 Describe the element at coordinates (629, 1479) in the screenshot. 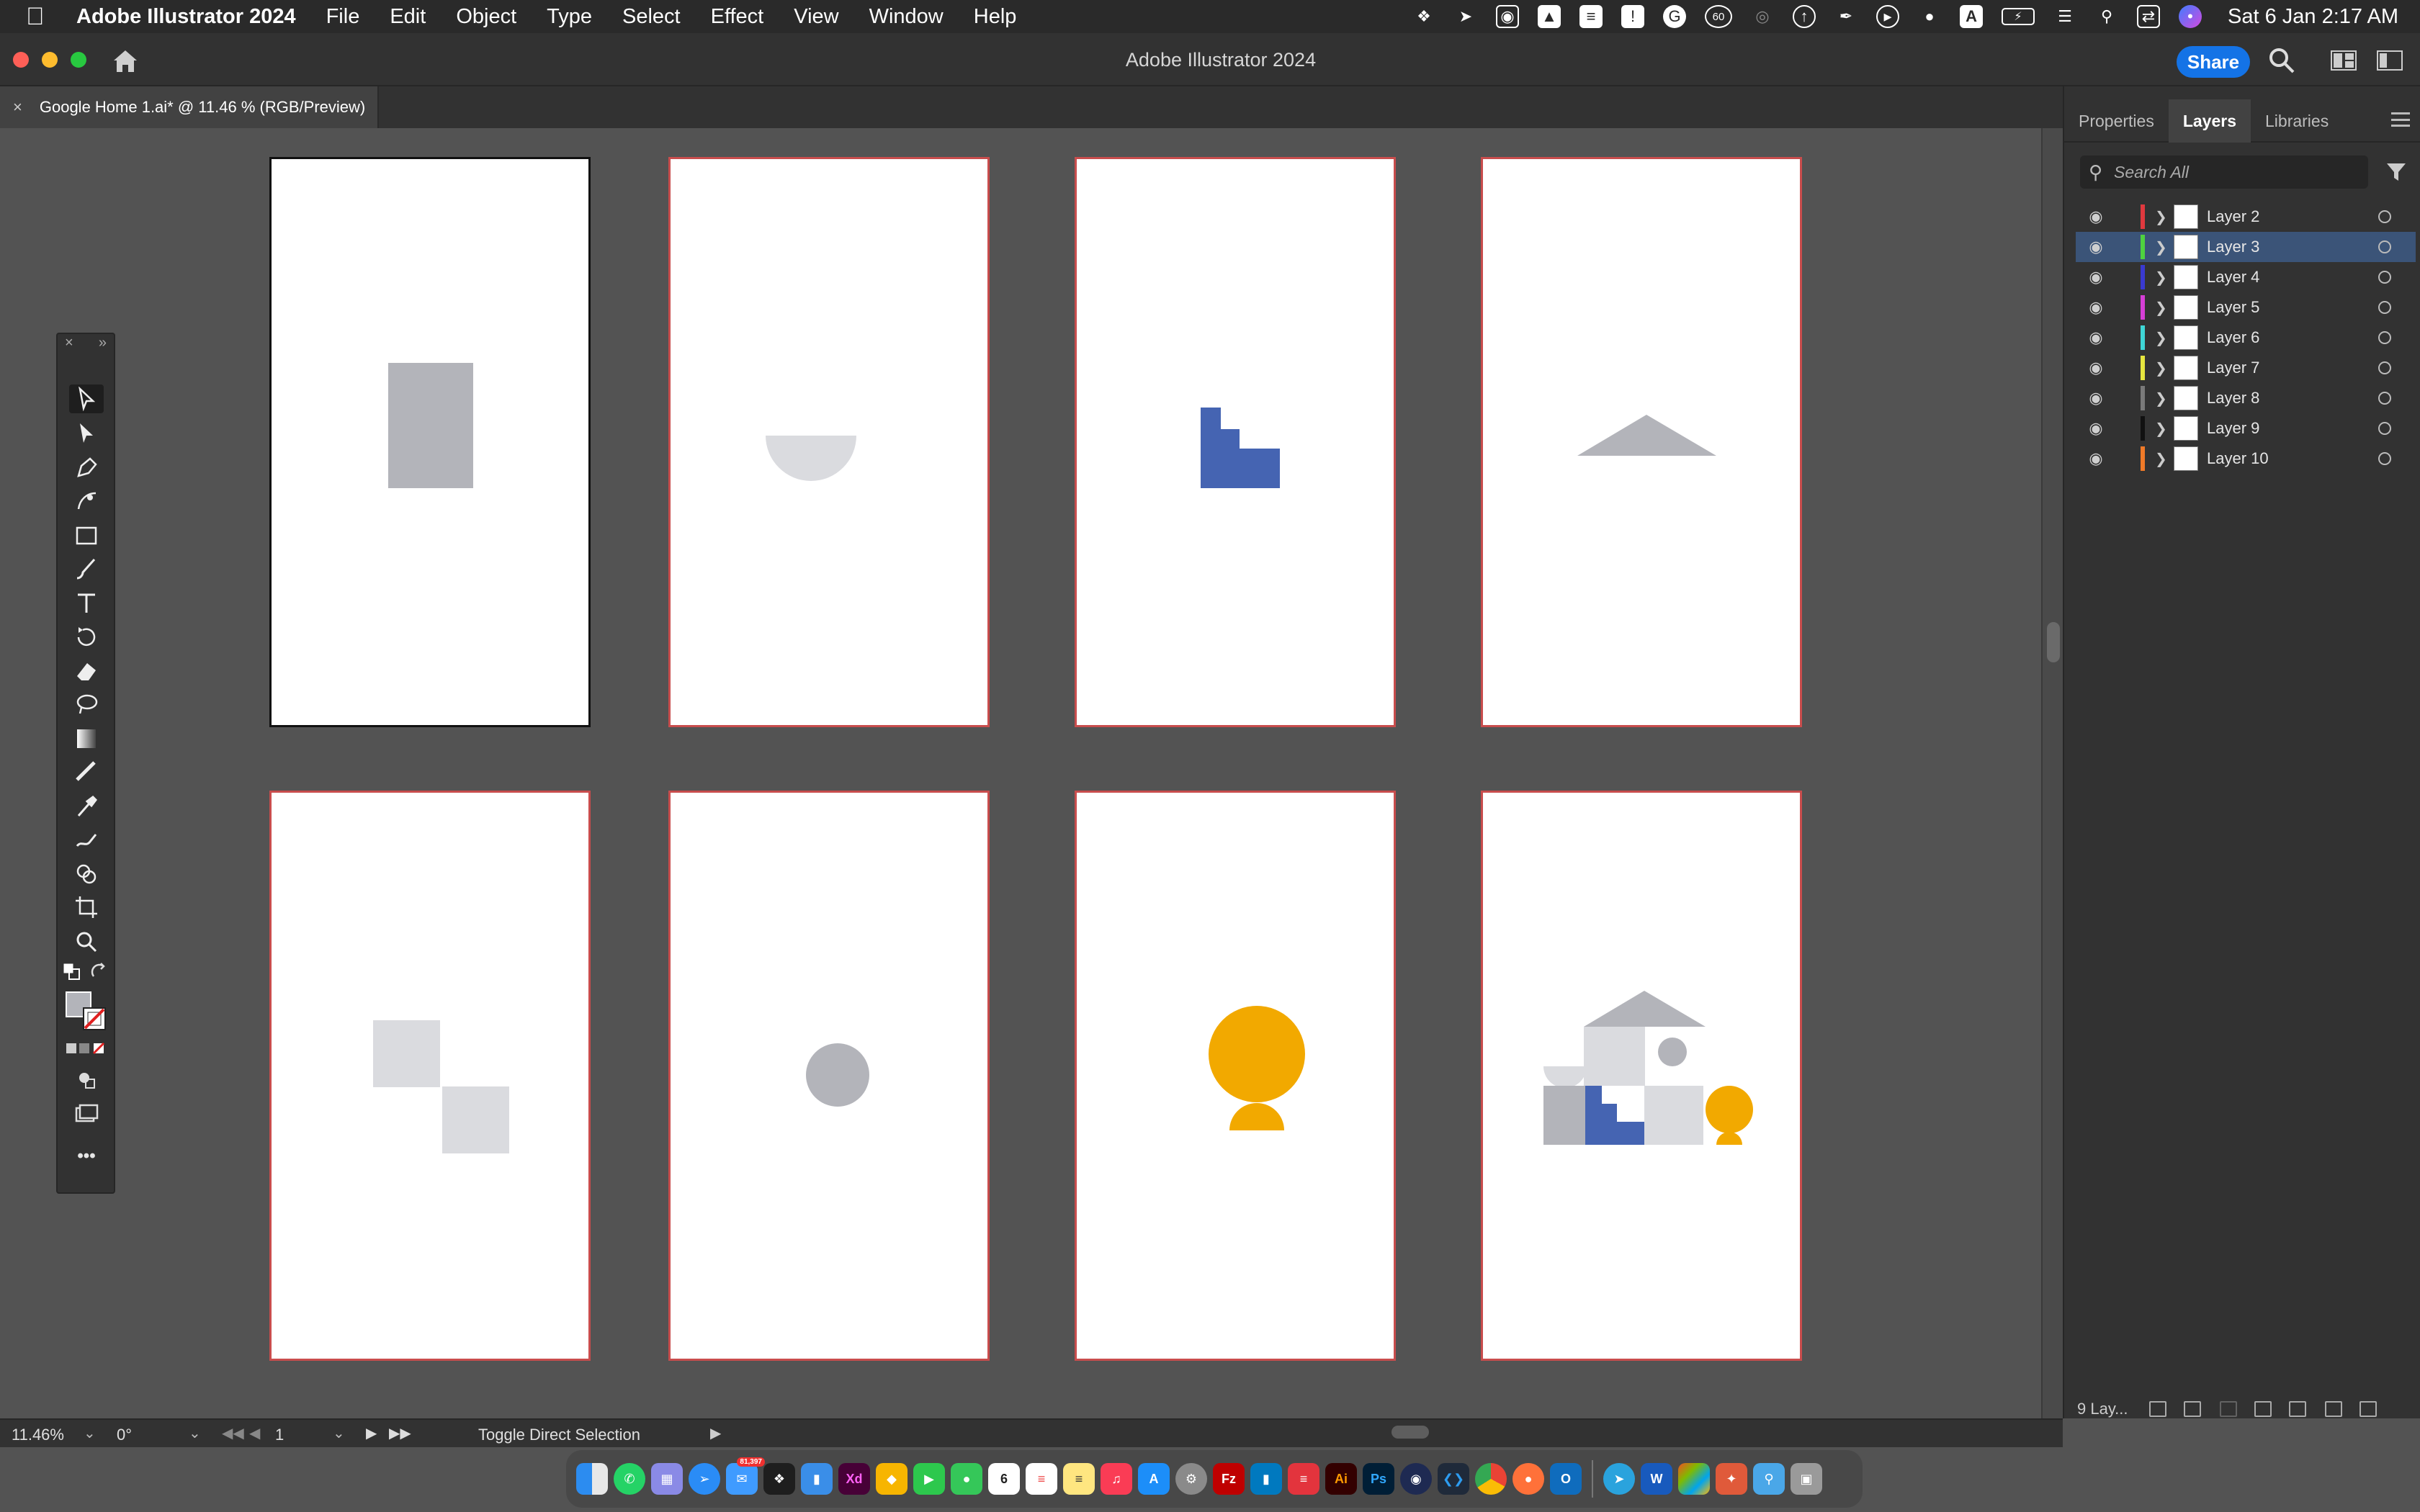

I see `whatsapp-icon: ✆` at that location.